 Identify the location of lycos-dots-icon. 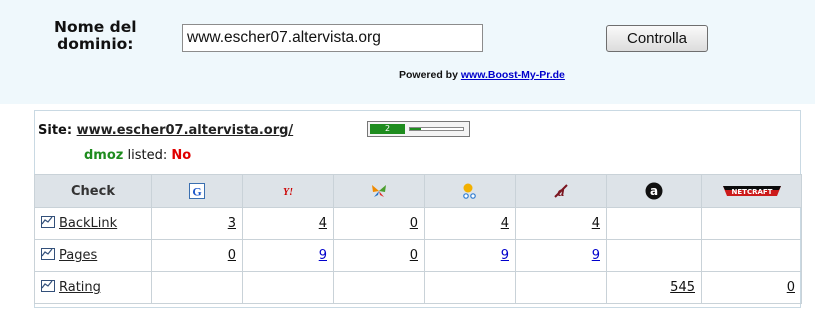
(469, 191).